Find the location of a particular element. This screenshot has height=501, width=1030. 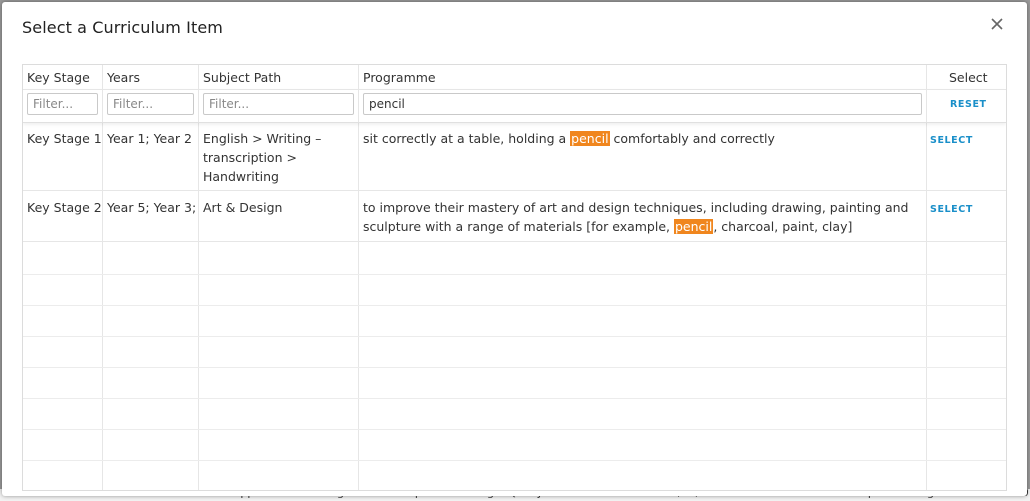

filter-key-stage-input is located at coordinates (62, 104).